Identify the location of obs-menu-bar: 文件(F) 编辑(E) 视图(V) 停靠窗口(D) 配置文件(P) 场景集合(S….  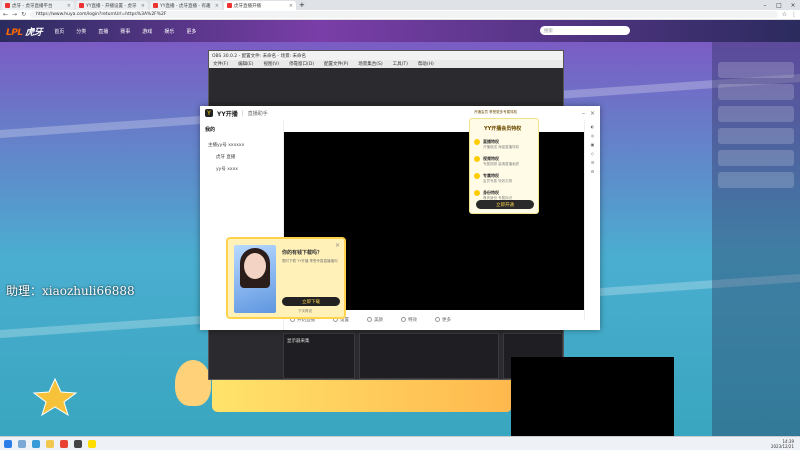
(386, 64).